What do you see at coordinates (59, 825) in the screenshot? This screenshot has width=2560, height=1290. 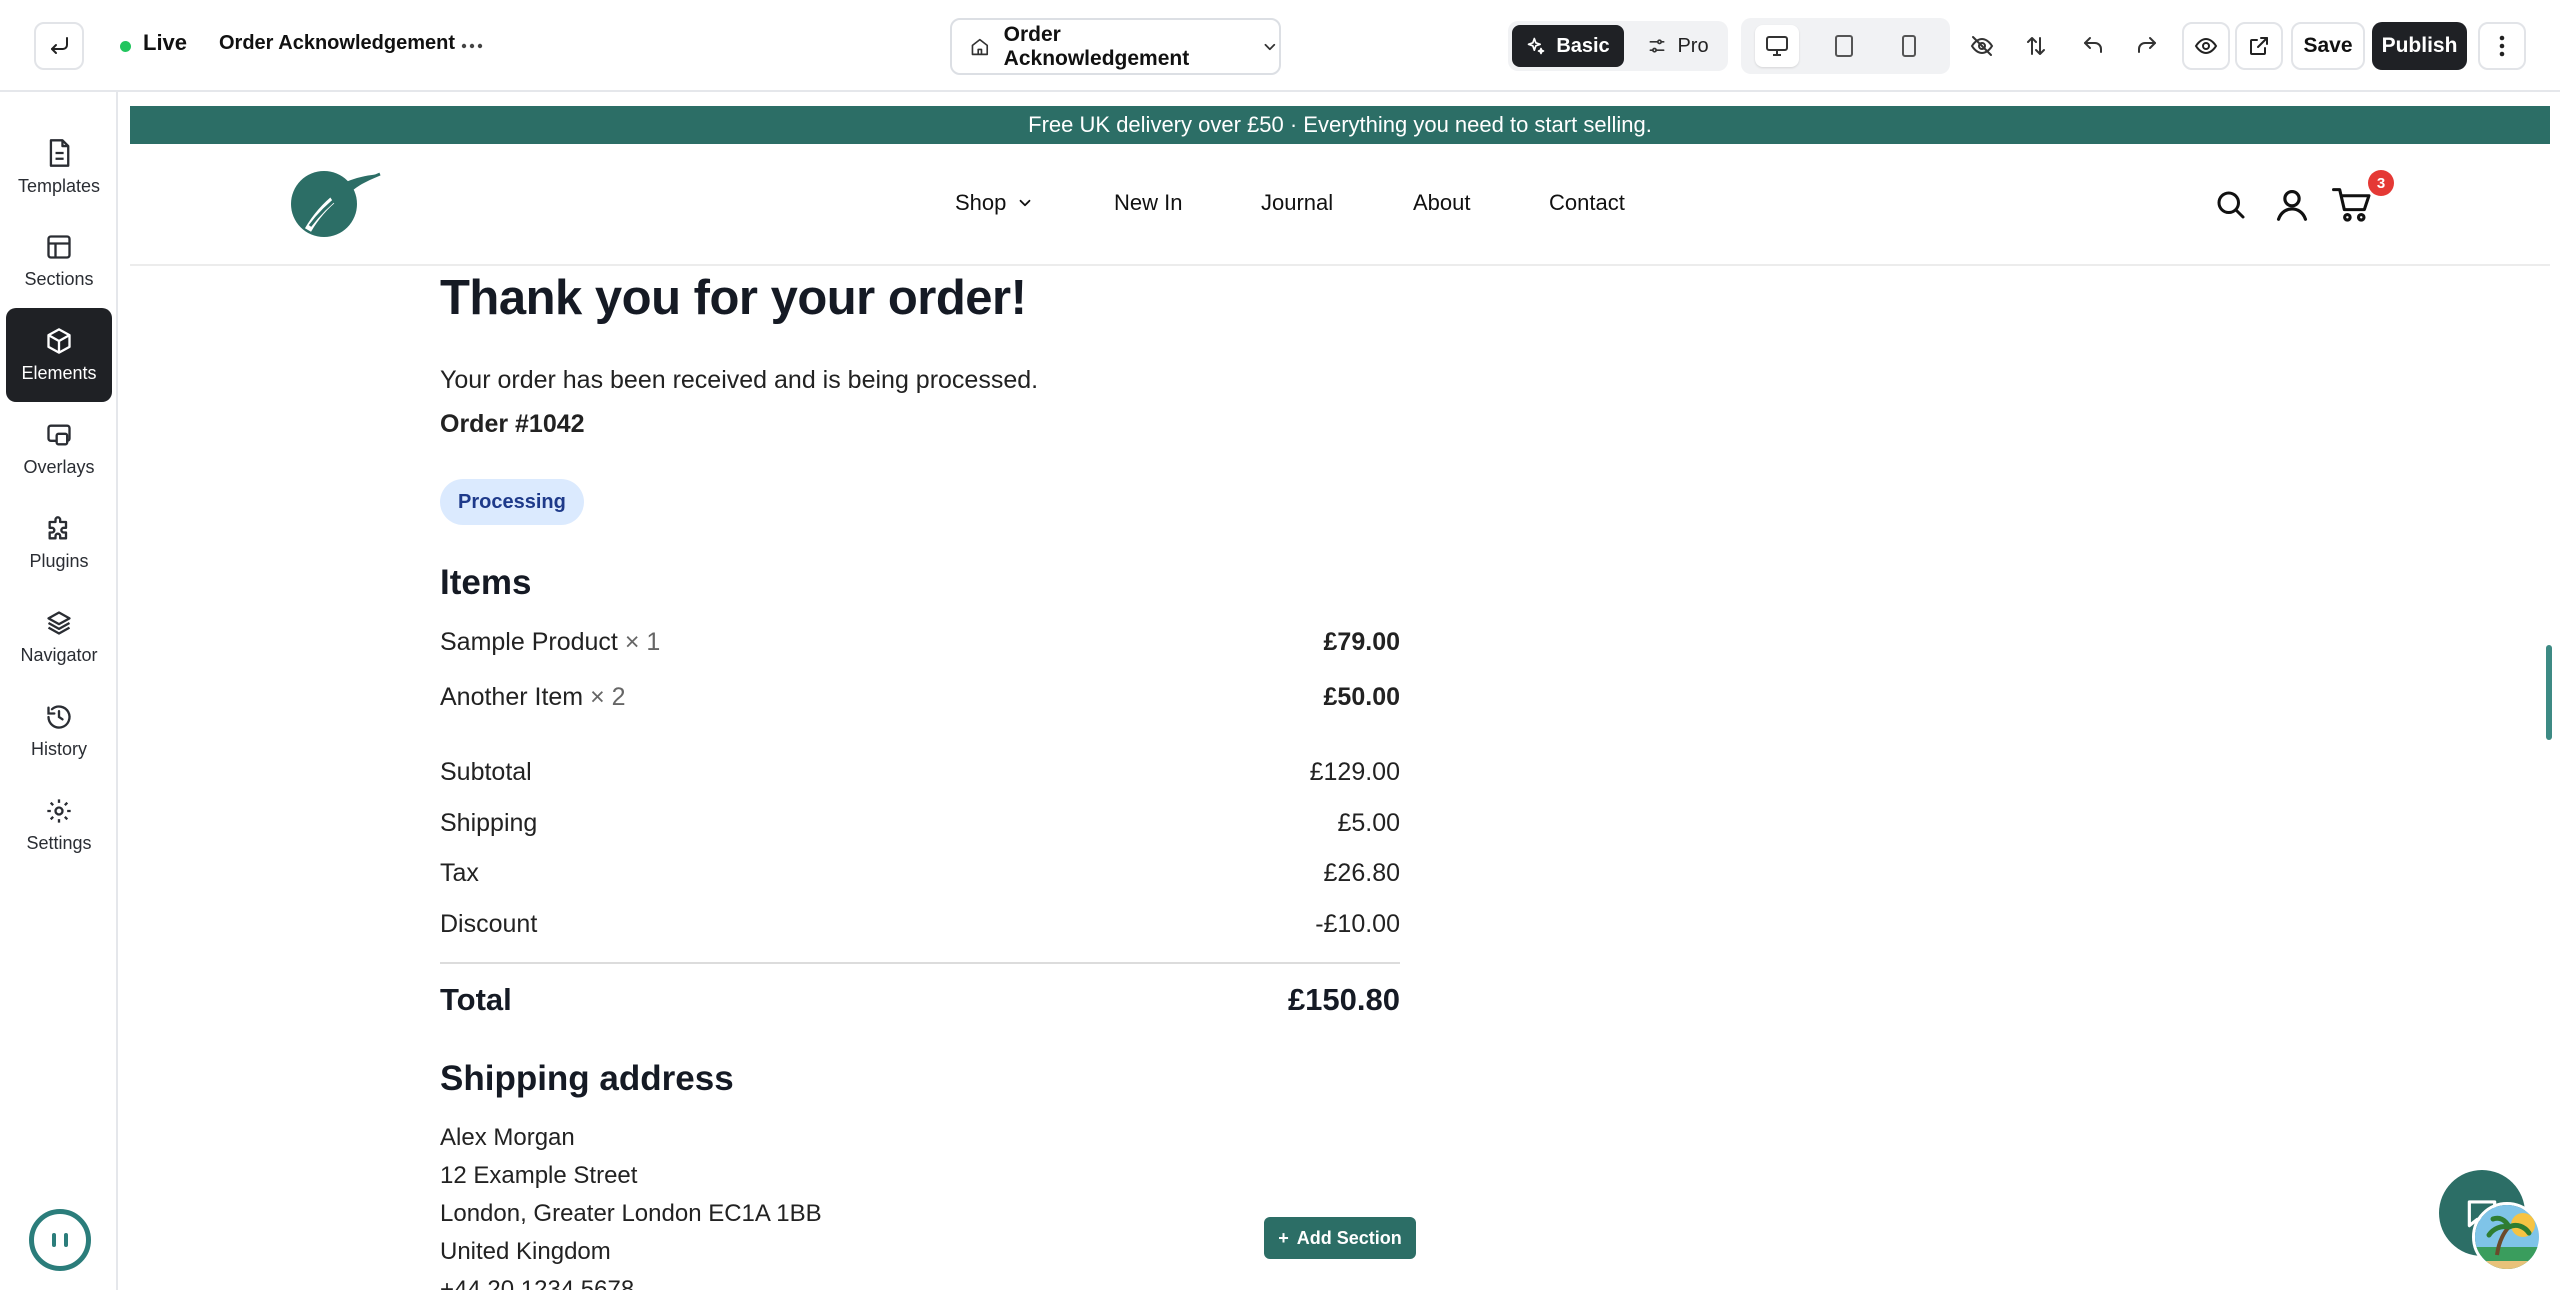 I see `sidebar-item-settings: Settings` at bounding box center [59, 825].